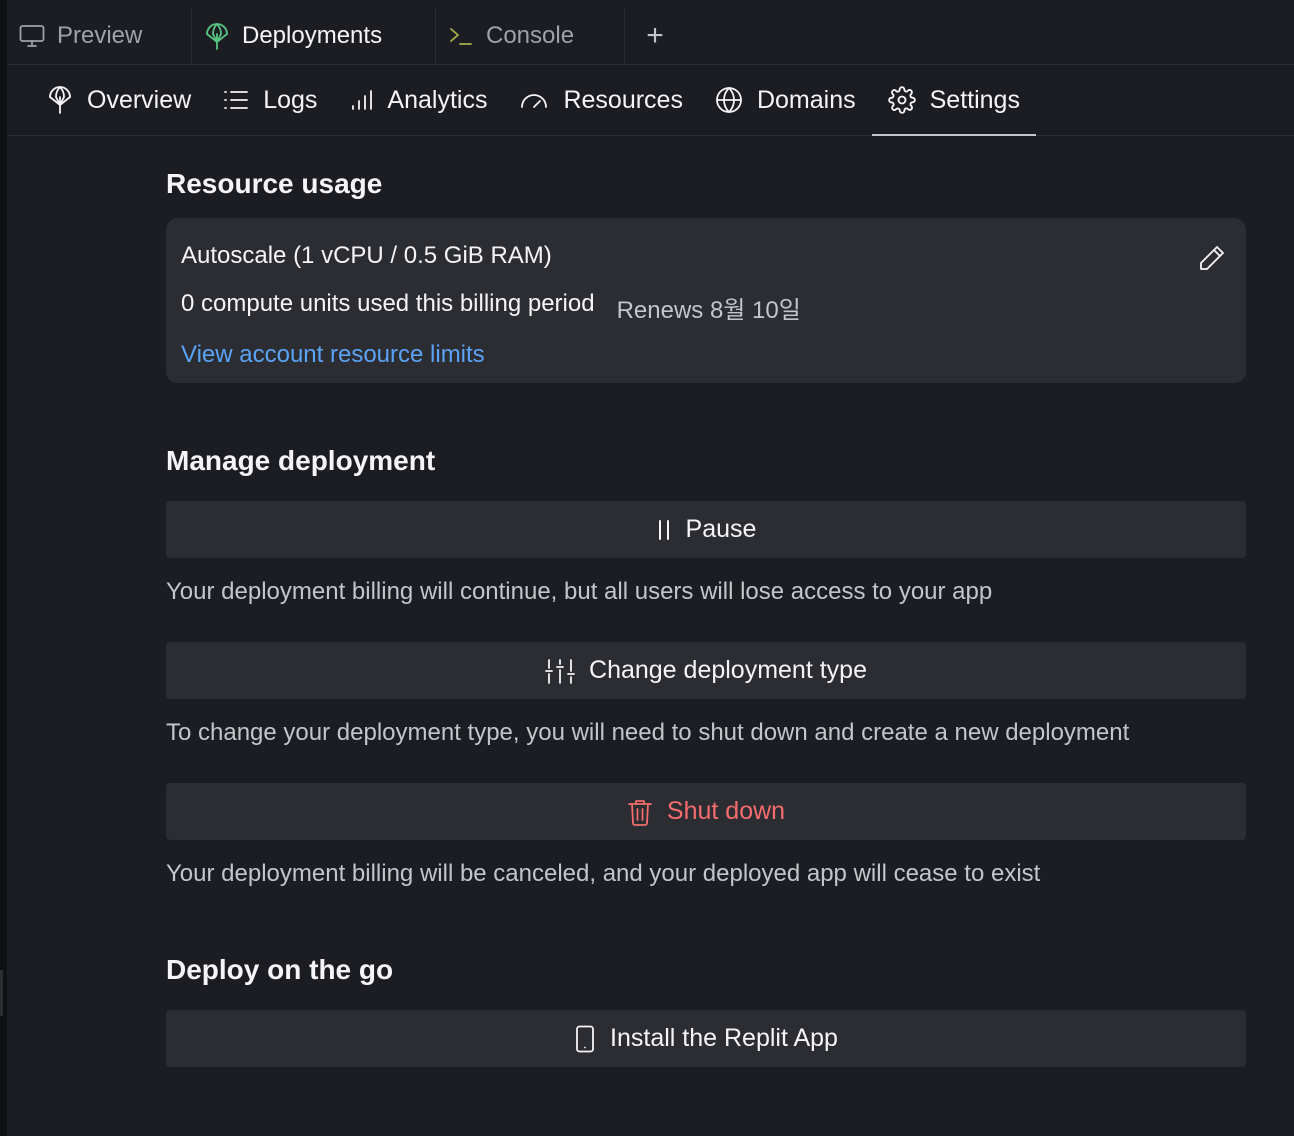  I want to click on pause-icon, so click(663, 529).